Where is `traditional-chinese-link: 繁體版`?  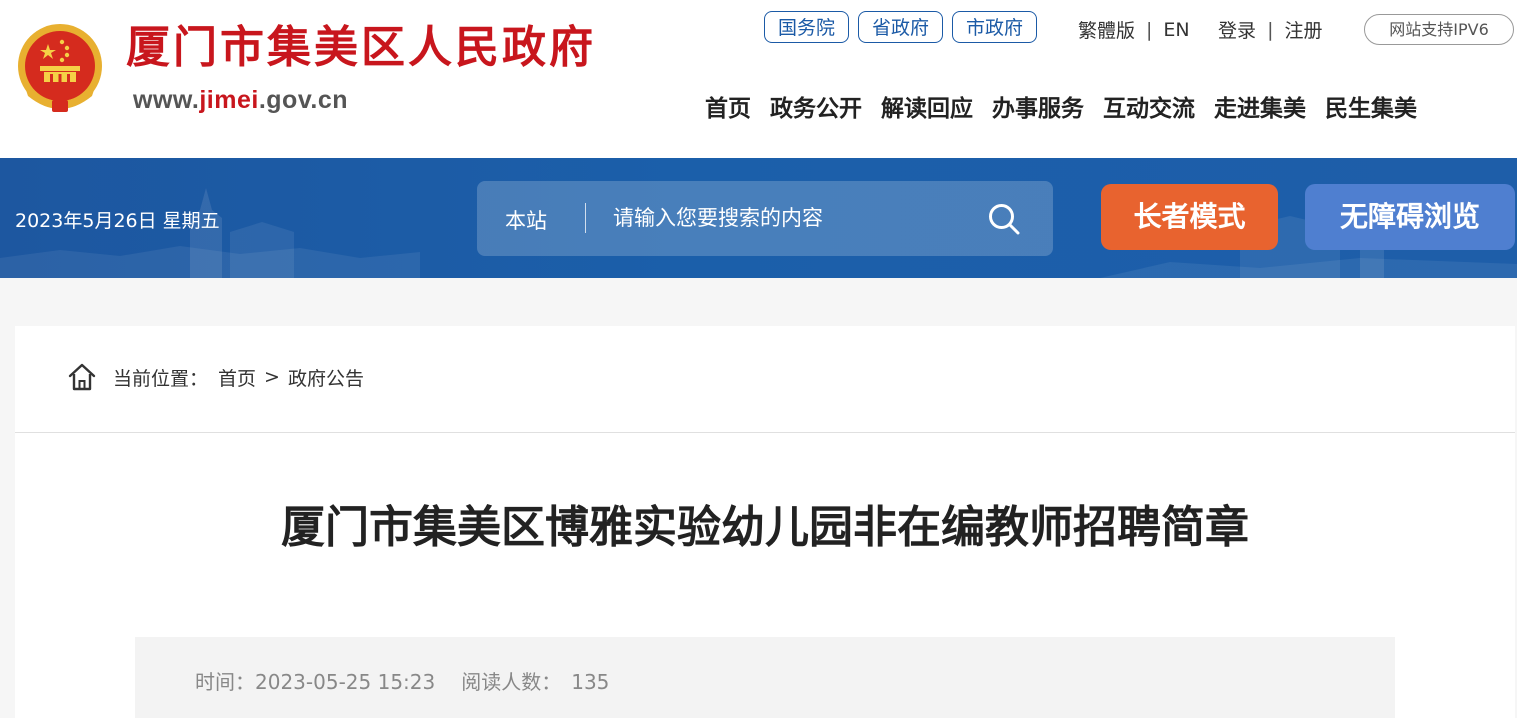
traditional-chinese-link: 繁體版 is located at coordinates (1106, 29).